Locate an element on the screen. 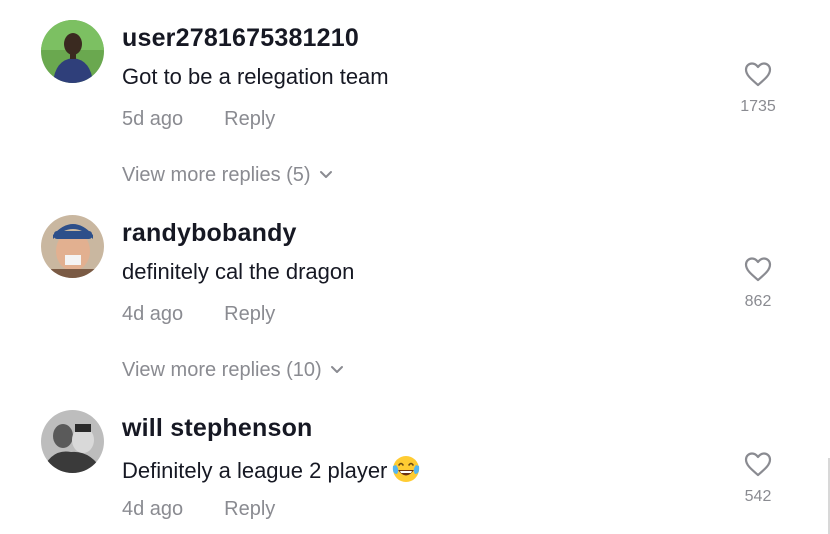  view-more-replies-button: View more replies (5) is located at coordinates (227, 175).